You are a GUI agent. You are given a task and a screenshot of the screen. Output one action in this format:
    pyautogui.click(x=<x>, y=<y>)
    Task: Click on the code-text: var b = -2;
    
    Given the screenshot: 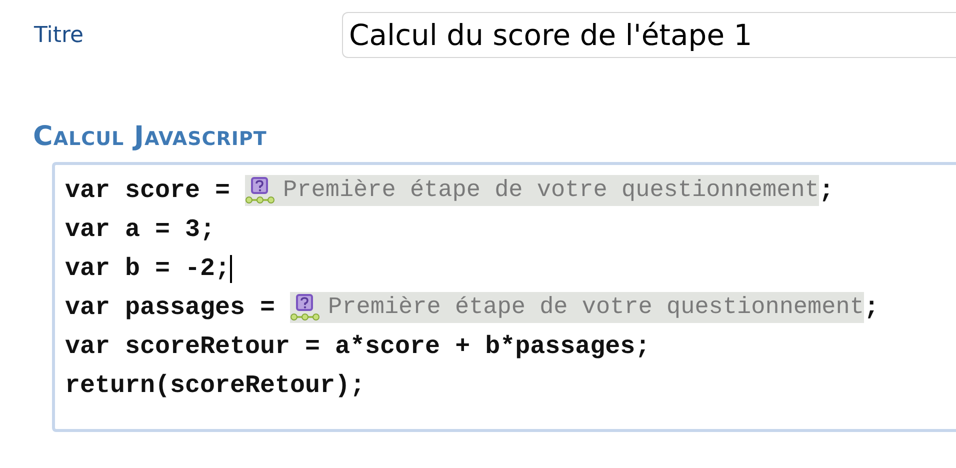 What is the action you would take?
    pyautogui.click(x=147, y=268)
    